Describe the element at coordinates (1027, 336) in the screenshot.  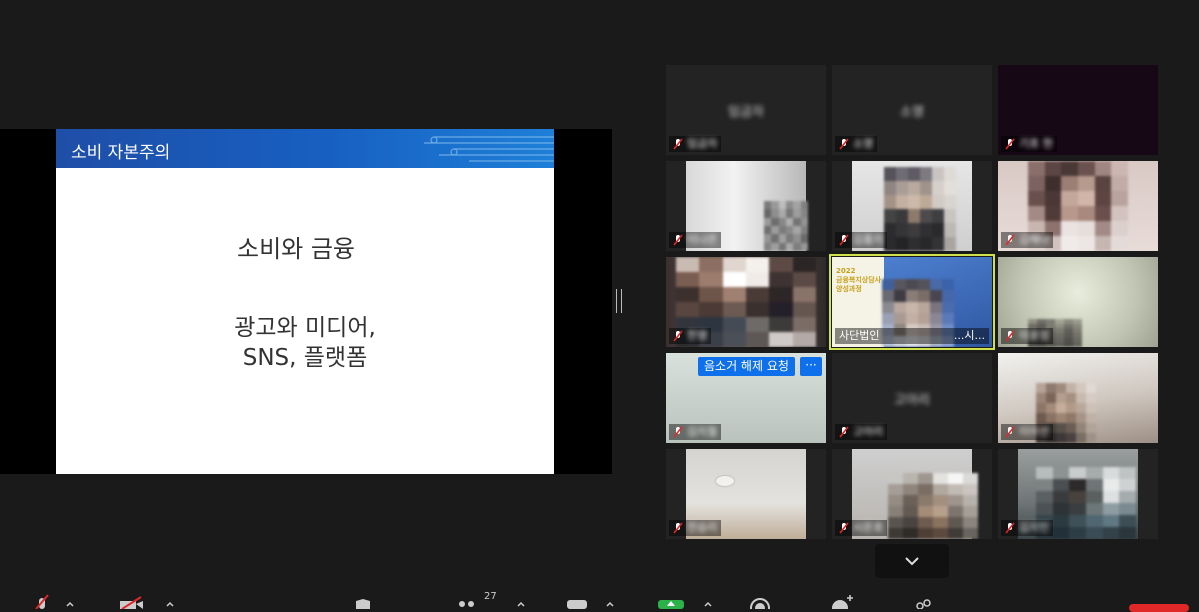
I see `participant-name-label: 이윤정` at that location.